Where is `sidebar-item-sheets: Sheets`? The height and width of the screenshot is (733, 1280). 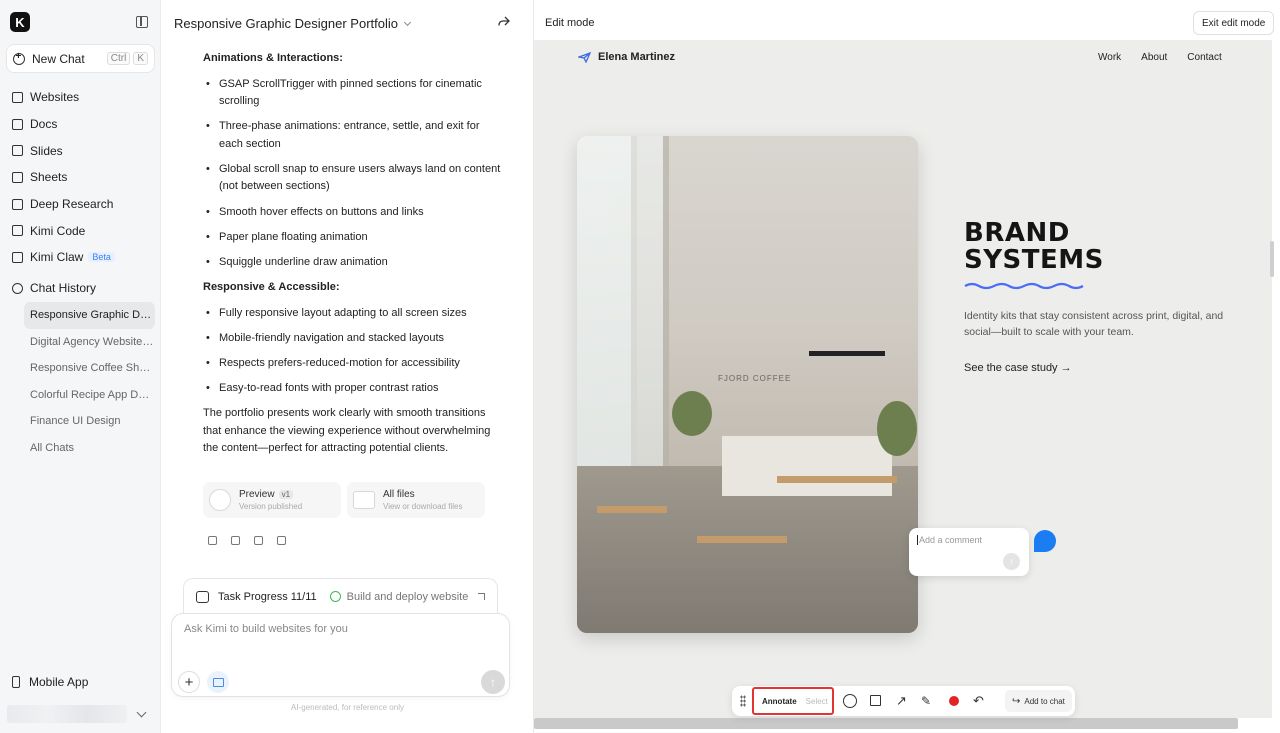 sidebar-item-sheets: Sheets is located at coordinates (80, 177).